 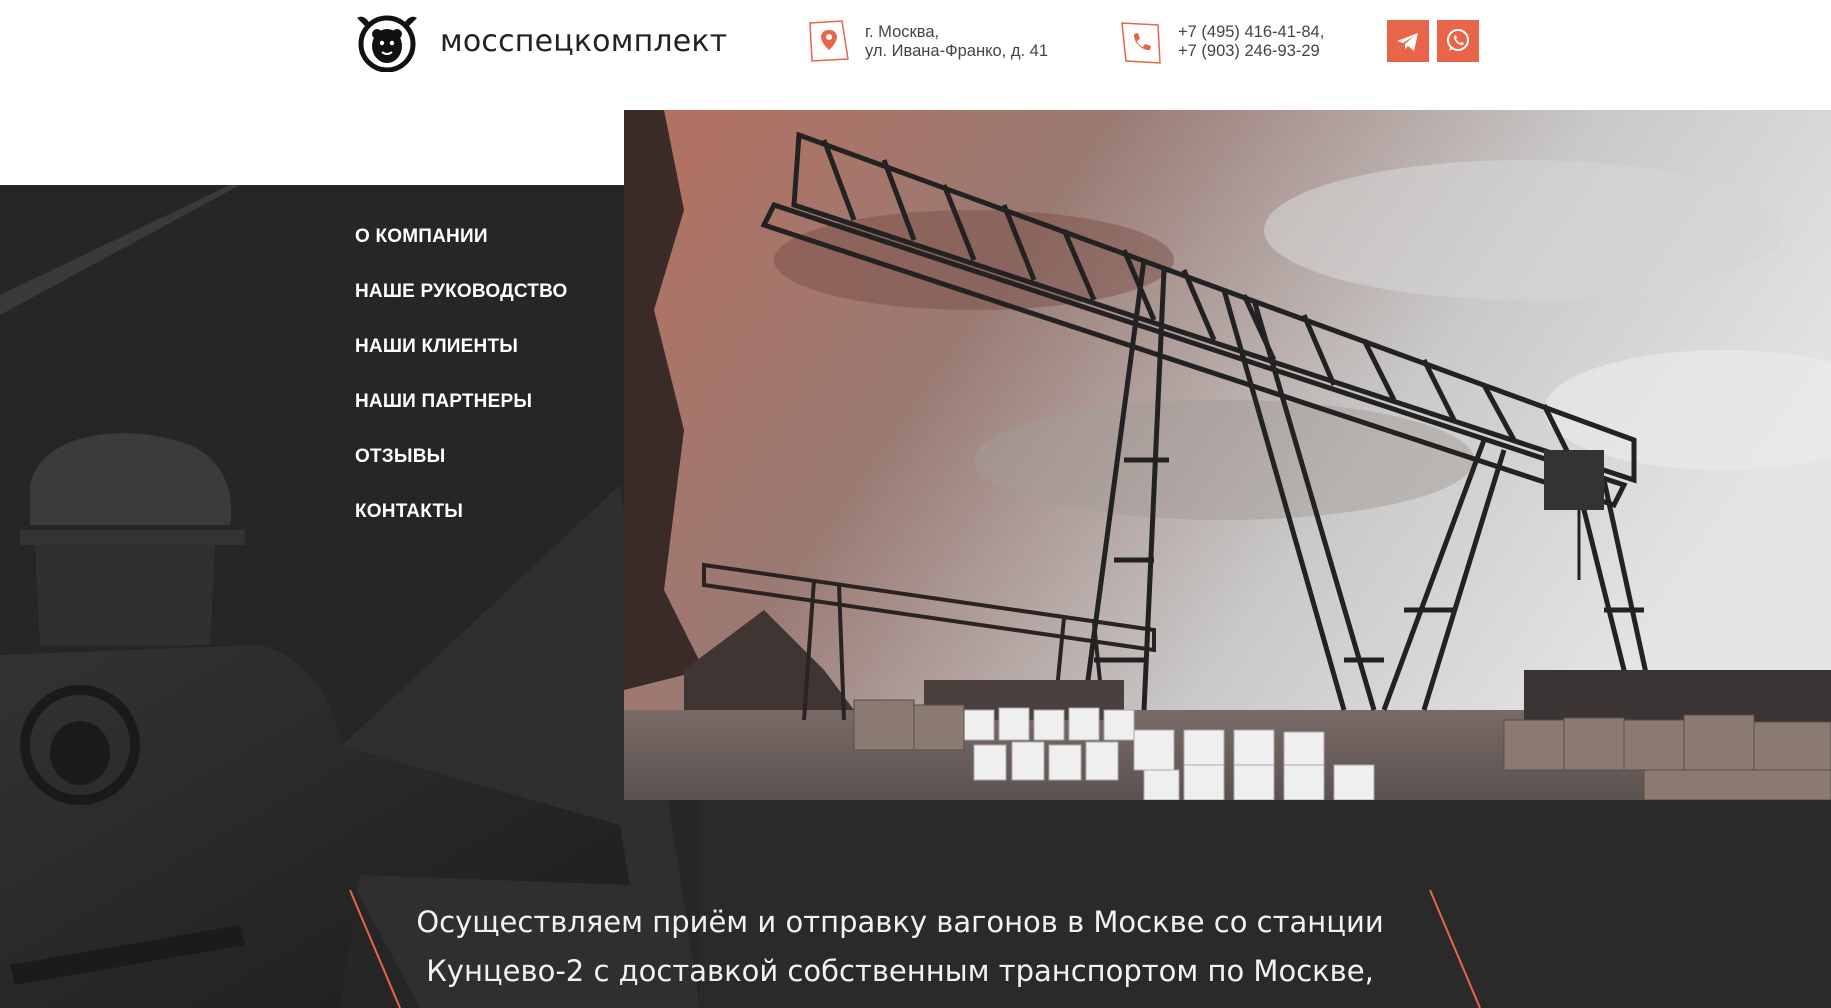 I want to click on logo-text: мосспецкомплект, so click(x=583, y=41).